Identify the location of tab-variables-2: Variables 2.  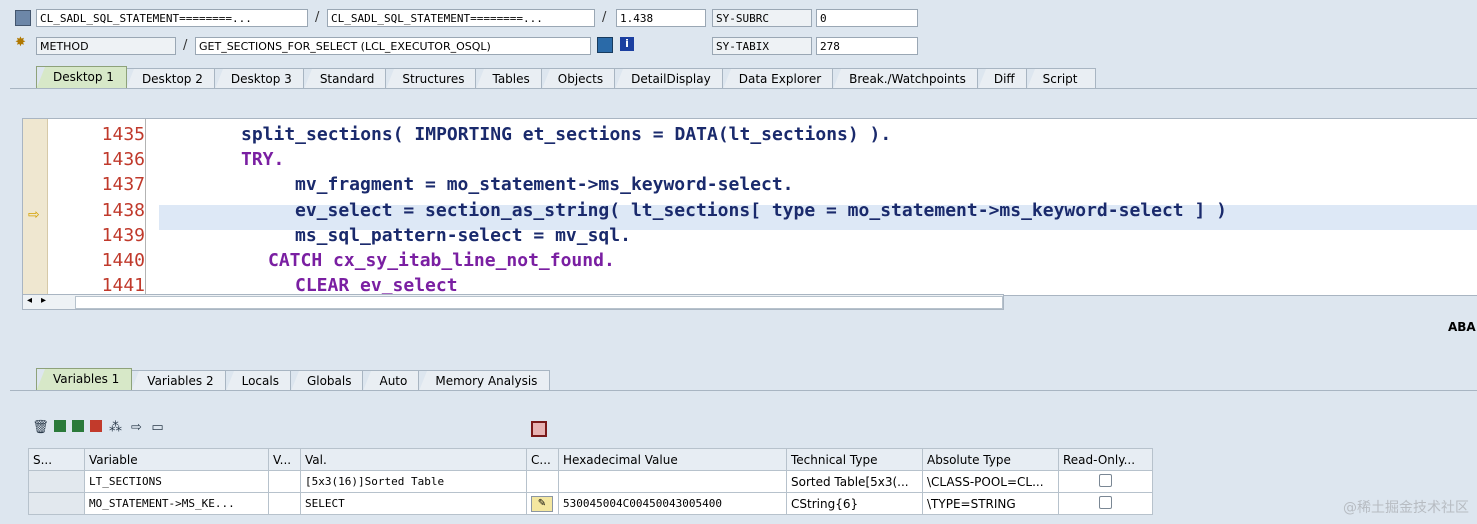
(178, 380).